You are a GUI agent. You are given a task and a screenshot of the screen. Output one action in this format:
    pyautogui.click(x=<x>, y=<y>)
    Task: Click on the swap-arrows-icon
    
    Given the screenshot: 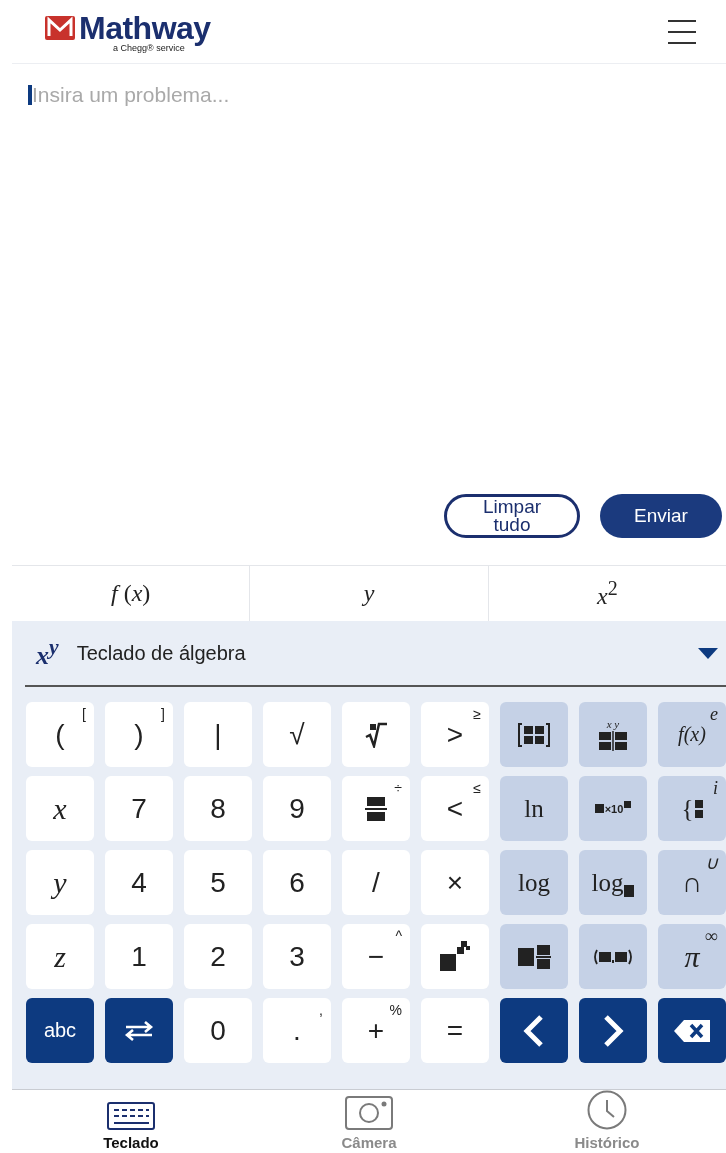 What is the action you would take?
    pyautogui.click(x=139, y=1030)
    